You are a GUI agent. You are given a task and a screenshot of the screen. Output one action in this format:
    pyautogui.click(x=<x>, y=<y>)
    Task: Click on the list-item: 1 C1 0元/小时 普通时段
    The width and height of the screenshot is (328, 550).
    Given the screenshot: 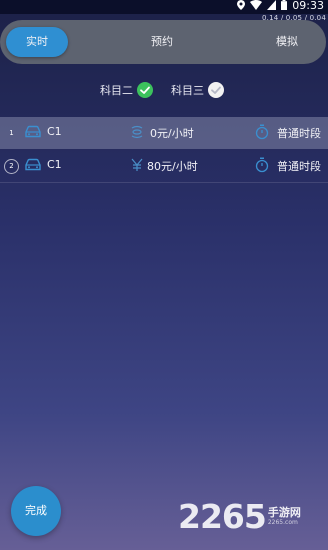 What is the action you would take?
    pyautogui.click(x=164, y=133)
    